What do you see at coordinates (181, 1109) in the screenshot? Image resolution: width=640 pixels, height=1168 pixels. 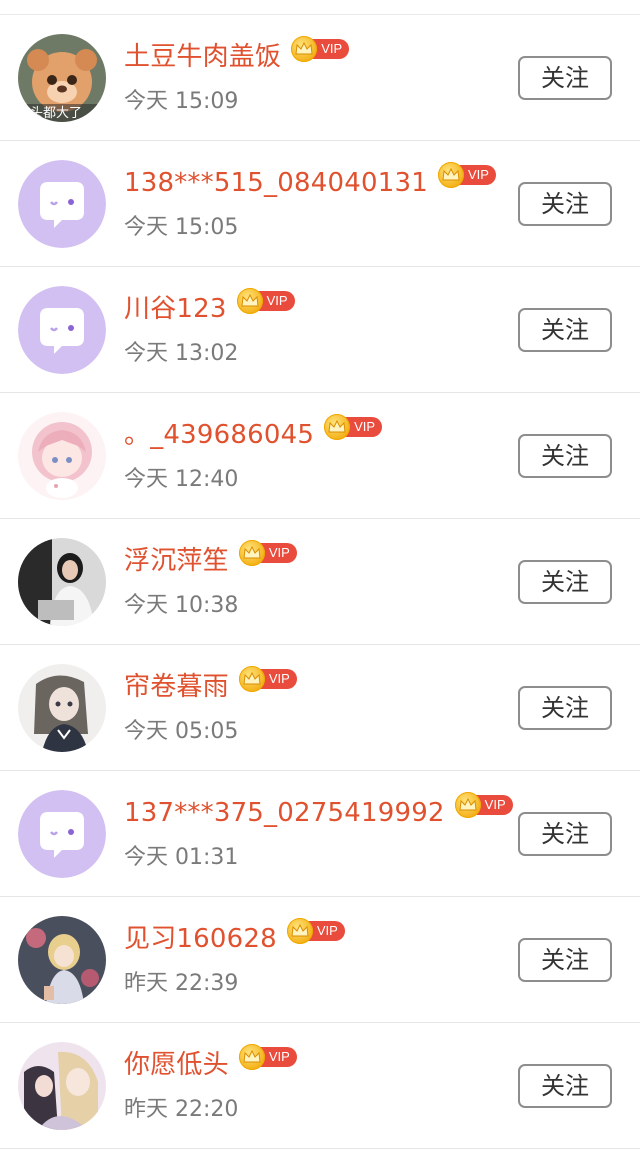 I see `timestamp: 昨天 22:20` at bounding box center [181, 1109].